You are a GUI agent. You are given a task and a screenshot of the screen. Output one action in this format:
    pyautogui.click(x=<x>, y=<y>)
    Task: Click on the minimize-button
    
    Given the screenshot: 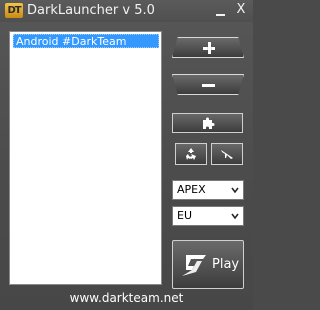 What is the action you would take?
    pyautogui.click(x=221, y=10)
    